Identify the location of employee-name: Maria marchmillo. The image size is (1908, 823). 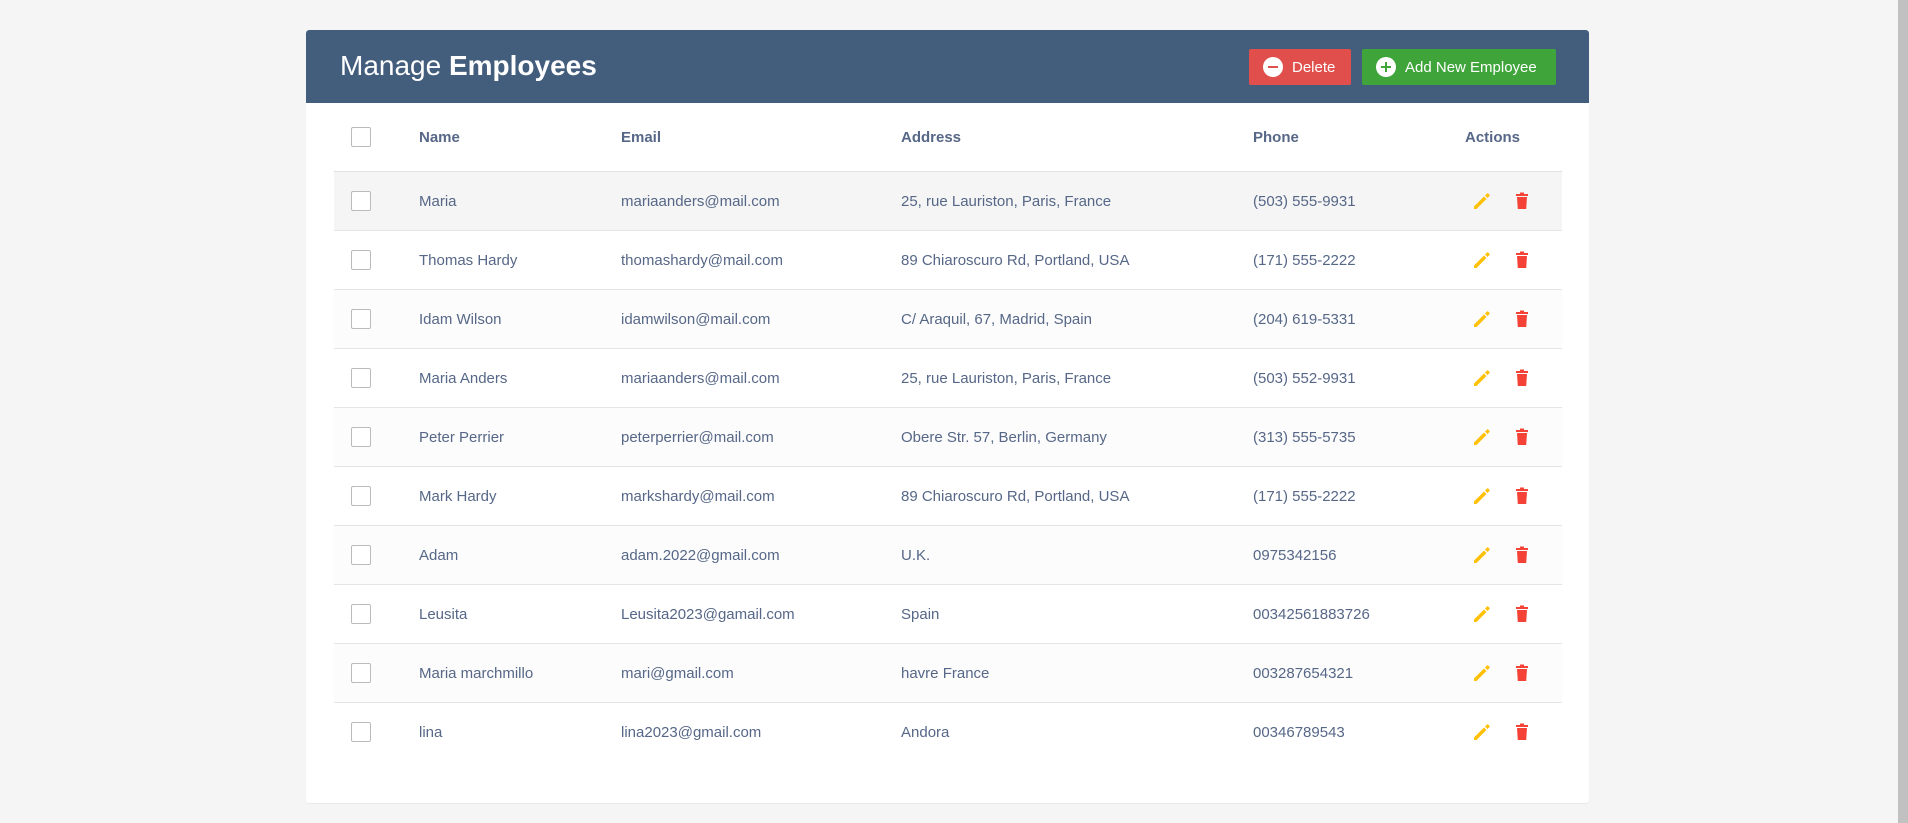
(520, 673).